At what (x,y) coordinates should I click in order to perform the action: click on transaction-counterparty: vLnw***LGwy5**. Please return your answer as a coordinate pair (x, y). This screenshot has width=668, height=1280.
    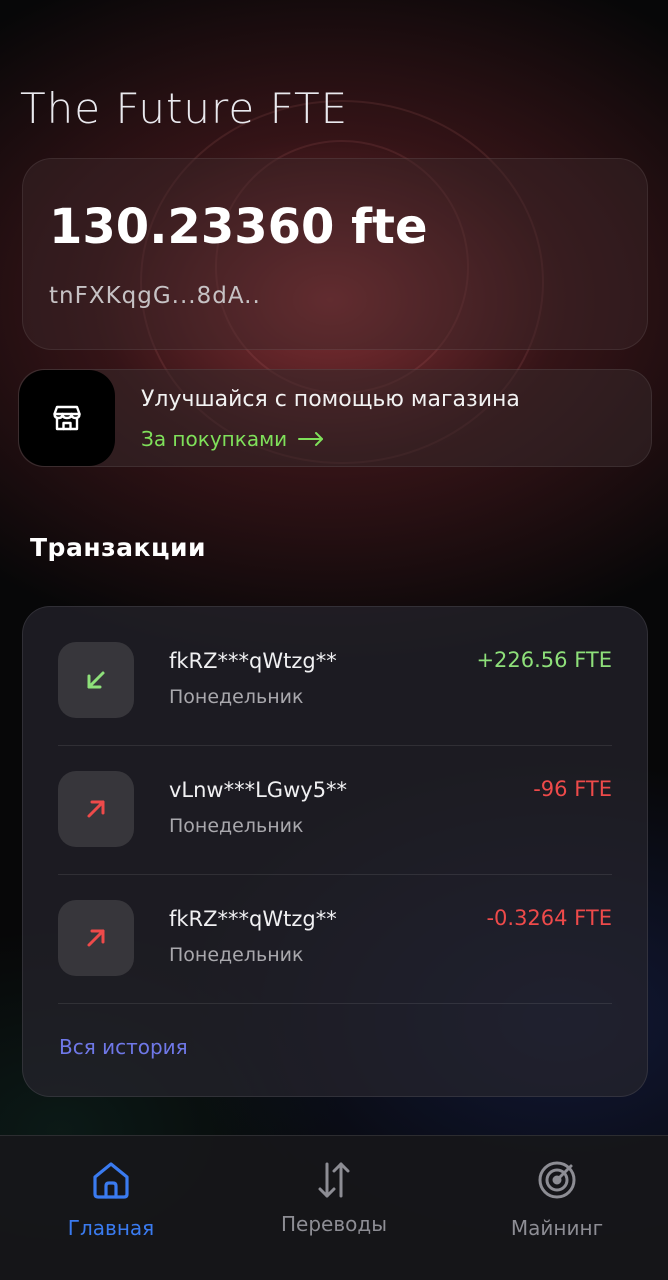
    Looking at the image, I should click on (258, 790).